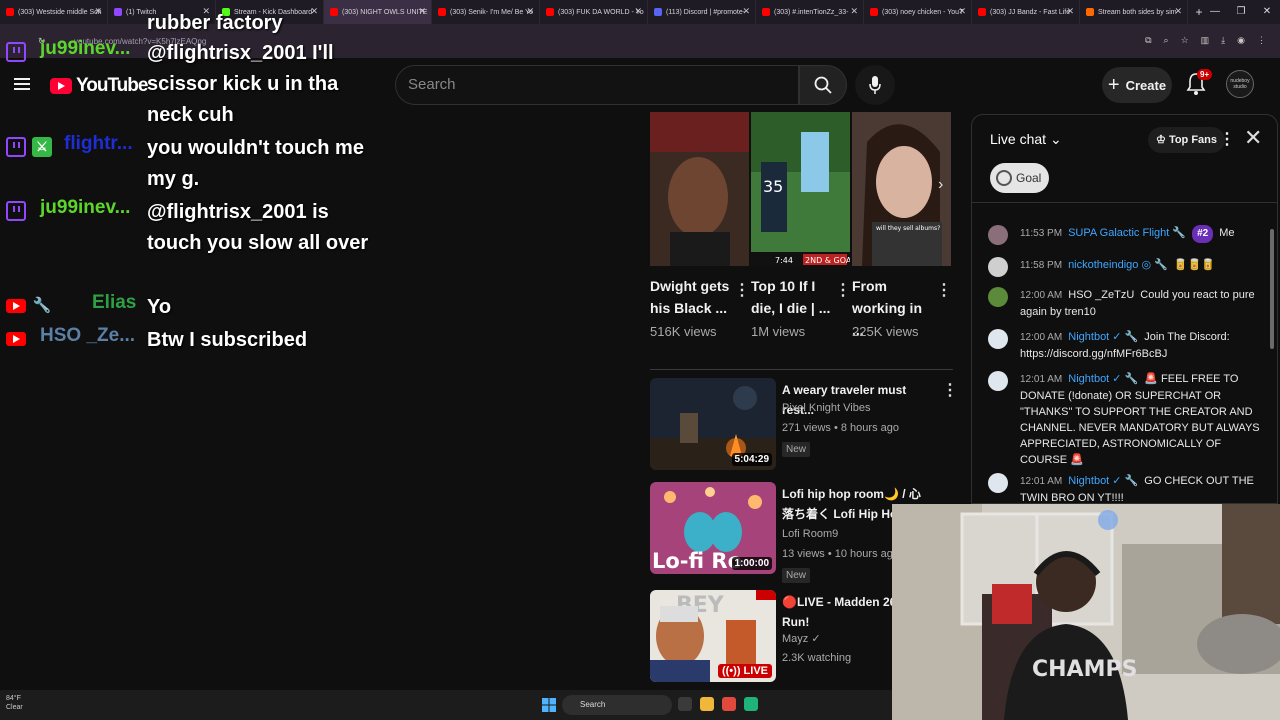 The height and width of the screenshot is (720, 1280). What do you see at coordinates (751, 704) in the screenshot?
I see `app-icon` at bounding box center [751, 704].